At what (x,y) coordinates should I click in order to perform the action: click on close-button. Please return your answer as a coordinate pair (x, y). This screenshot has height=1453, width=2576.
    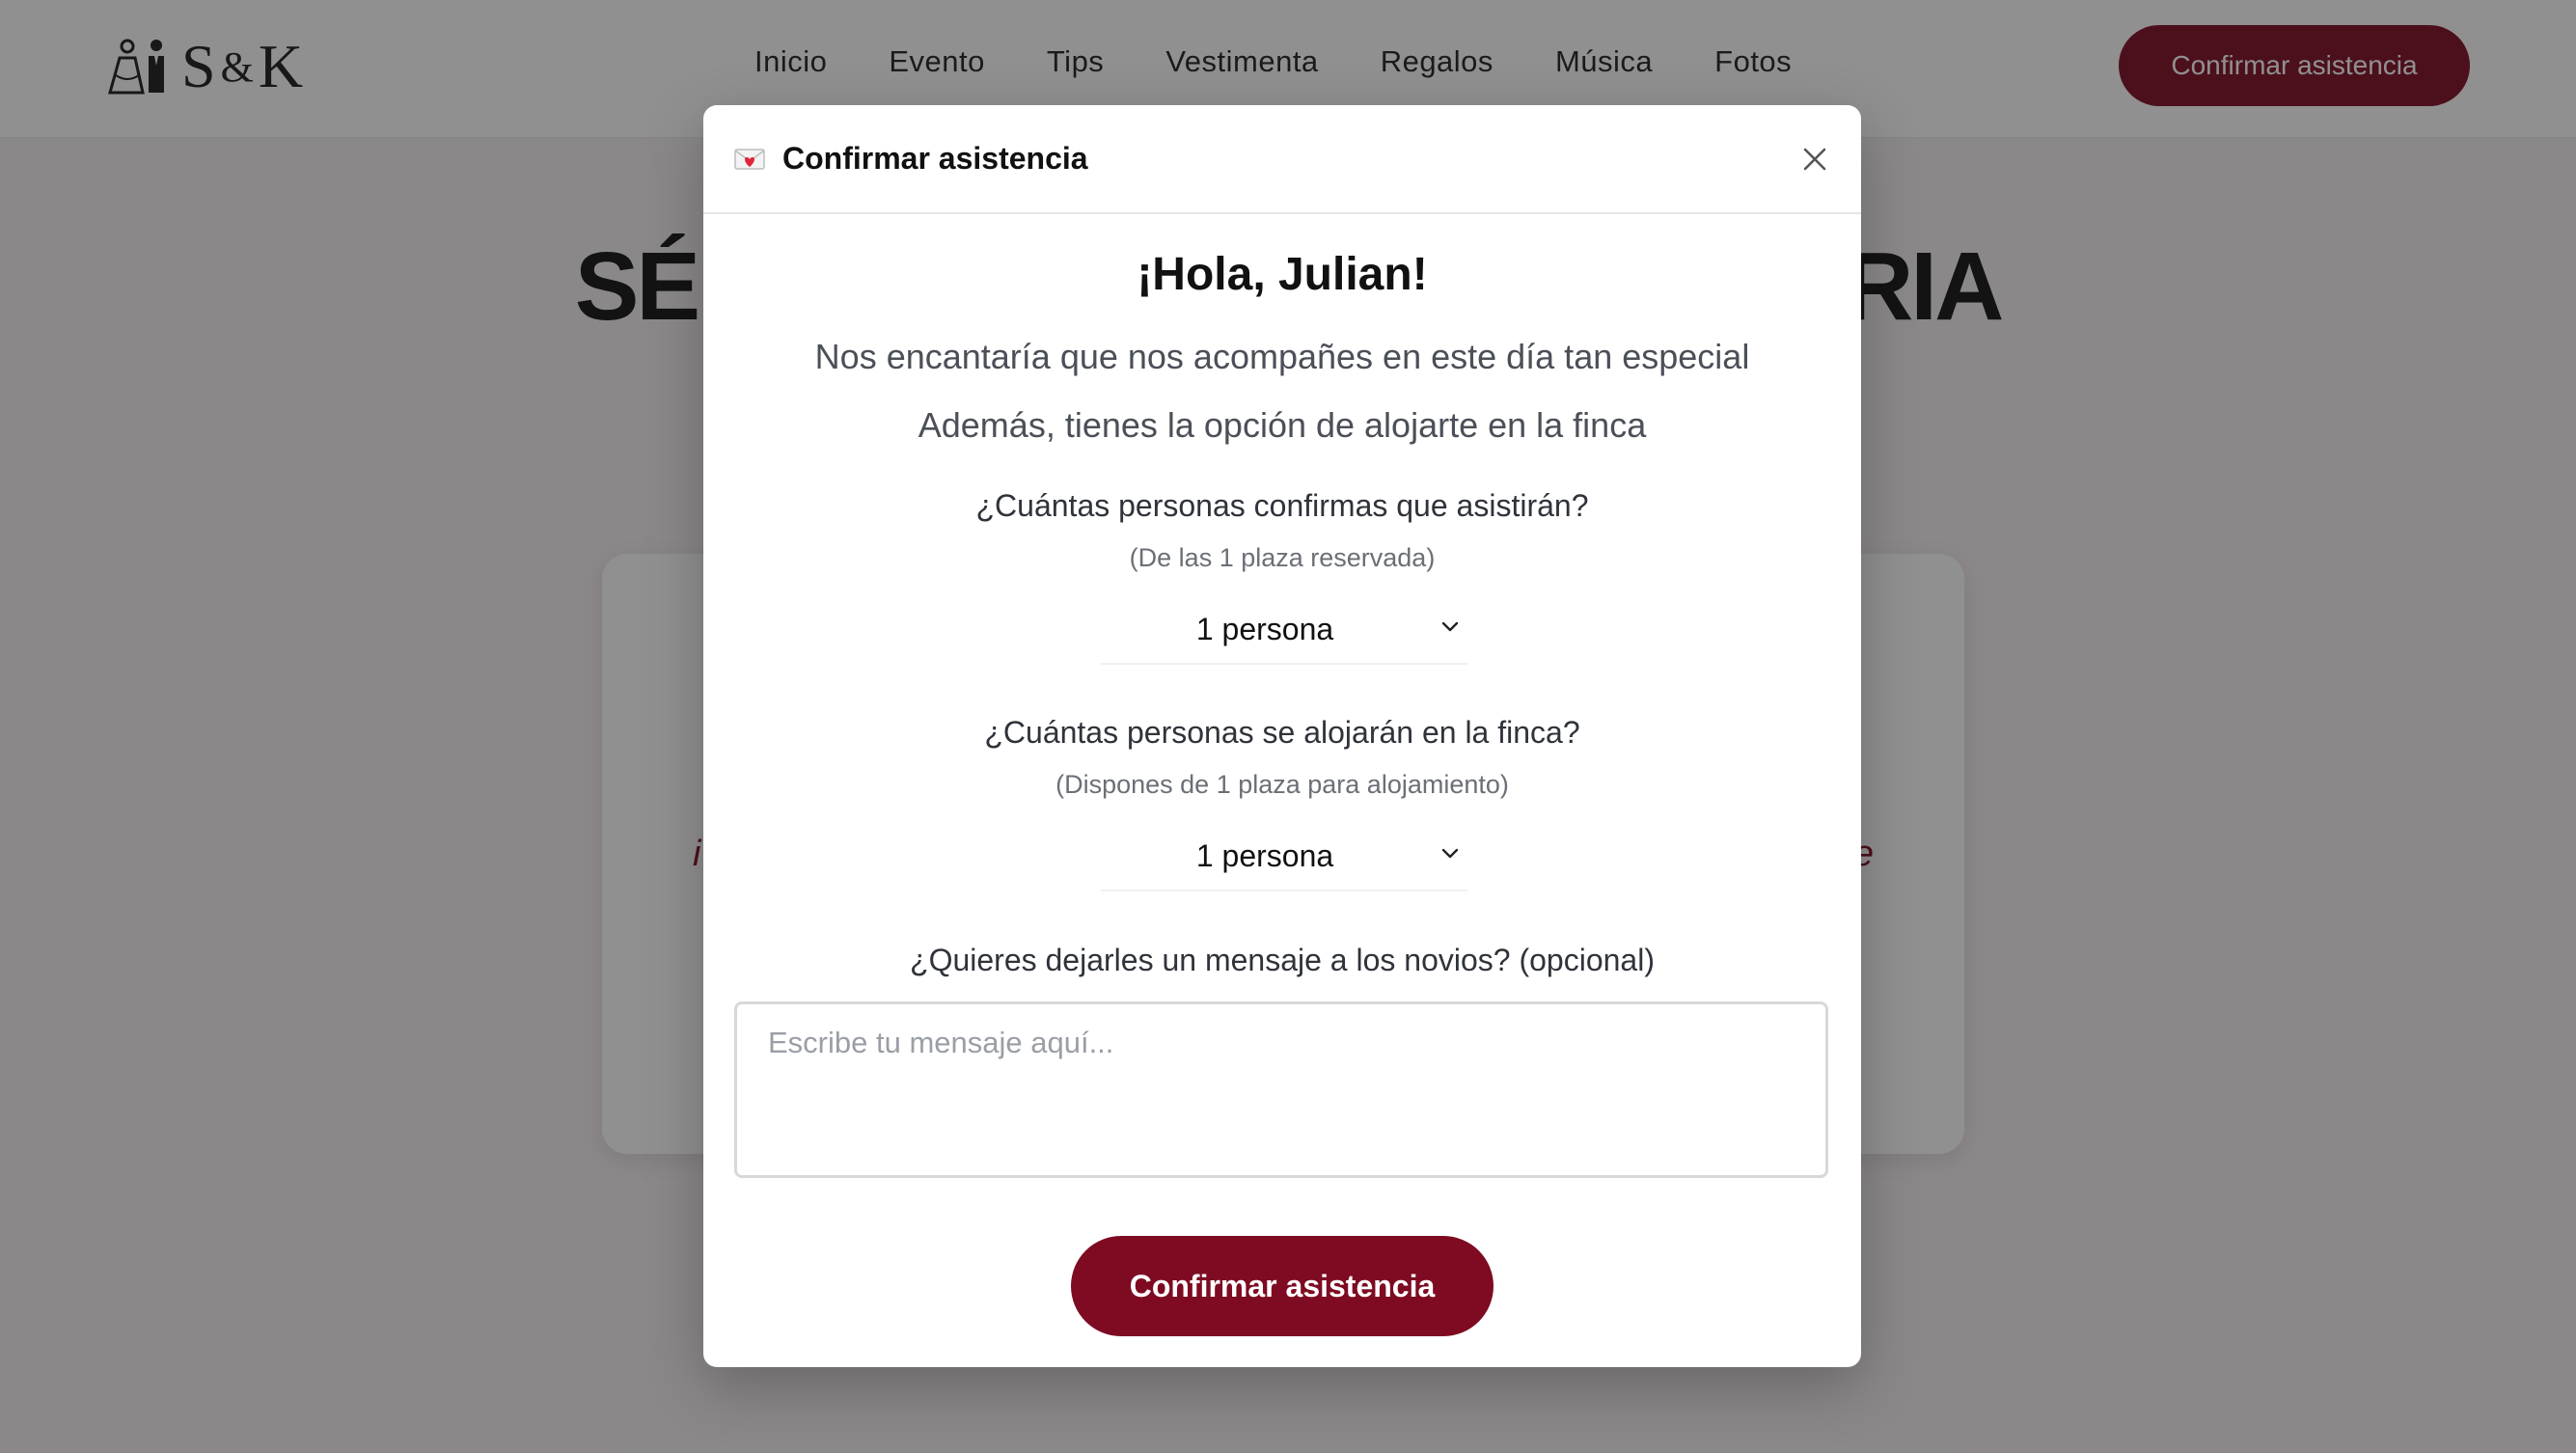
    Looking at the image, I should click on (1814, 159).